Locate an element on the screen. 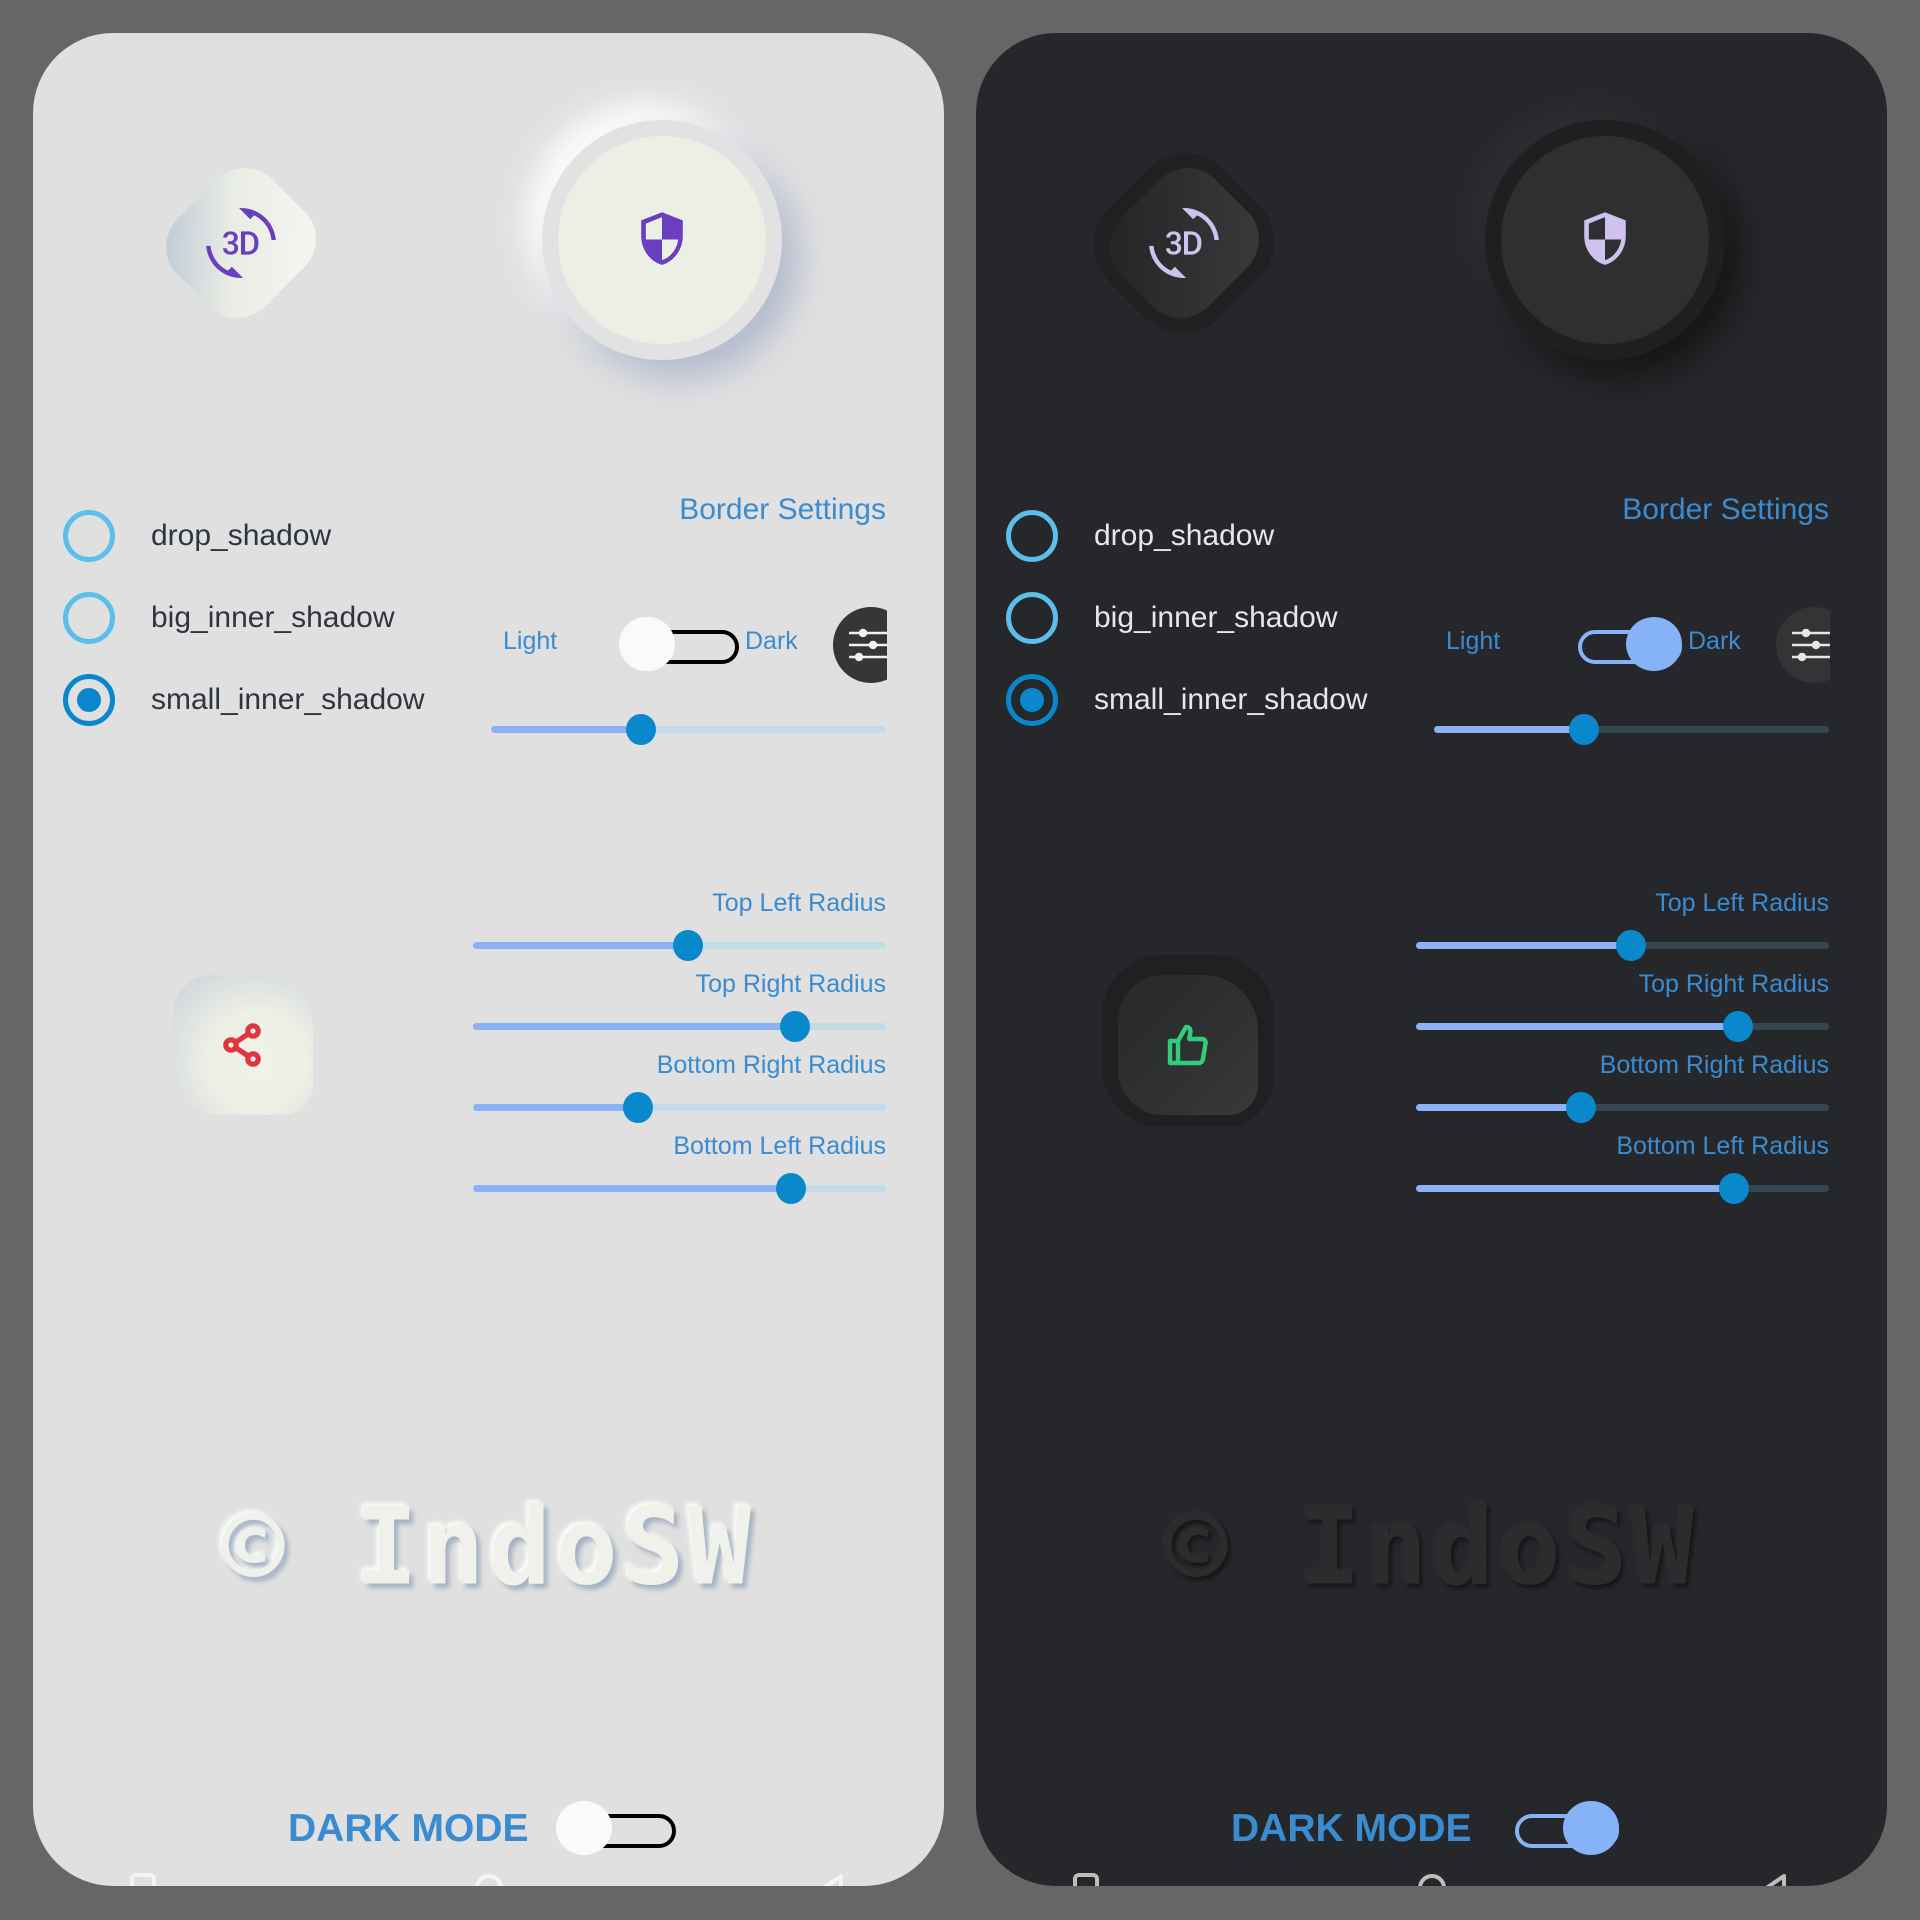 Image resolution: width=1920 pixels, height=1920 pixels. 3d-rotation-icon is located at coordinates (241, 243).